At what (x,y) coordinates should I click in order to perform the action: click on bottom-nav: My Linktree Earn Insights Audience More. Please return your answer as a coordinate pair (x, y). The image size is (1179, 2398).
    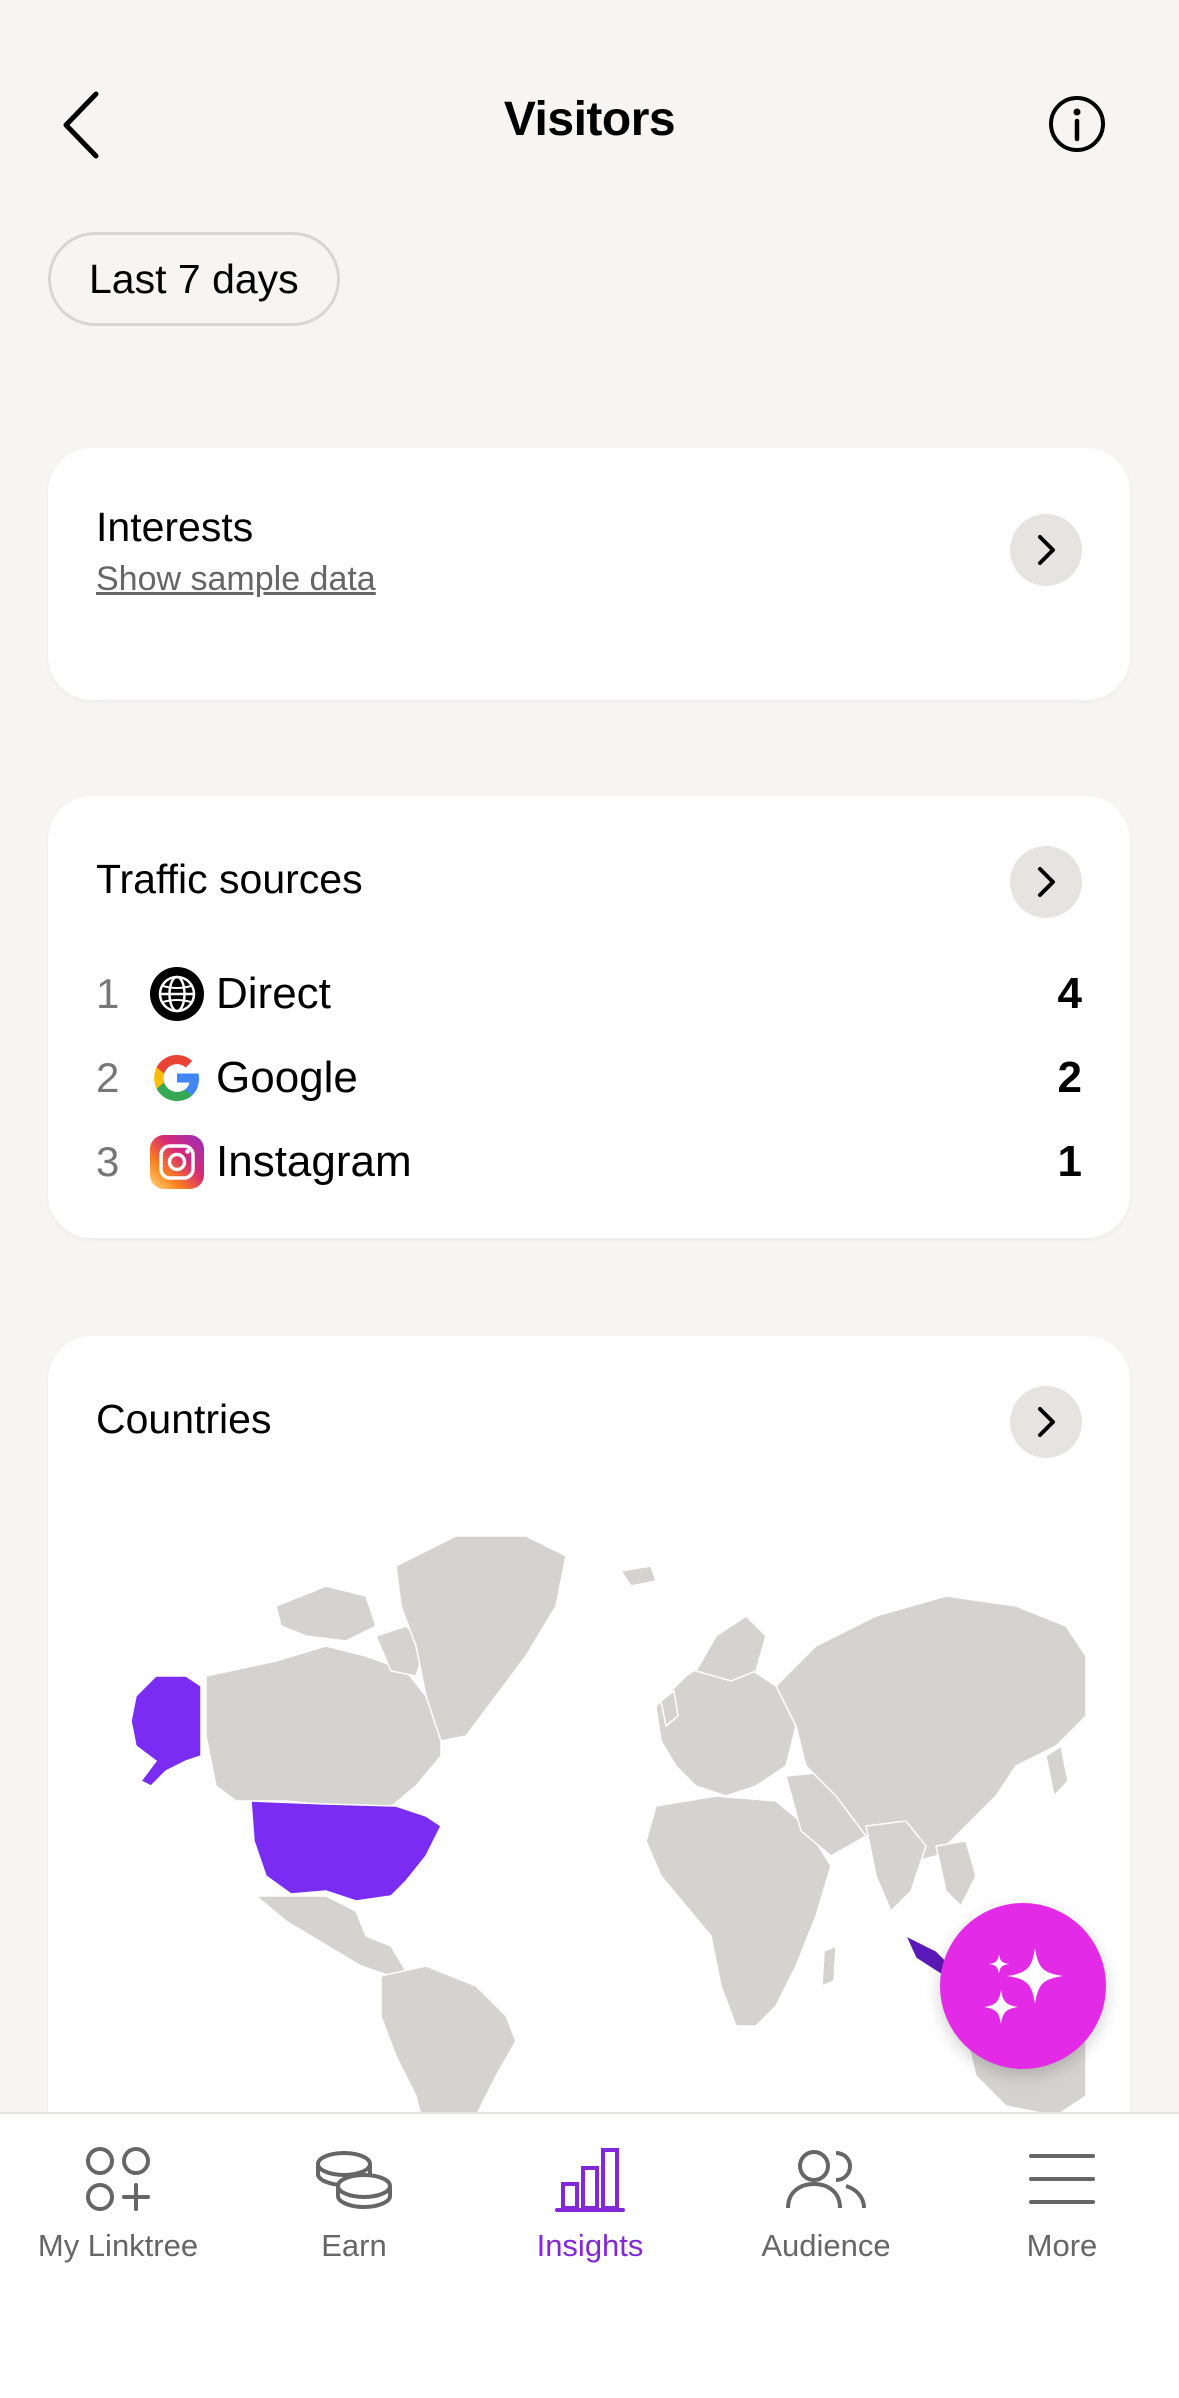
    Looking at the image, I should click on (589, 2255).